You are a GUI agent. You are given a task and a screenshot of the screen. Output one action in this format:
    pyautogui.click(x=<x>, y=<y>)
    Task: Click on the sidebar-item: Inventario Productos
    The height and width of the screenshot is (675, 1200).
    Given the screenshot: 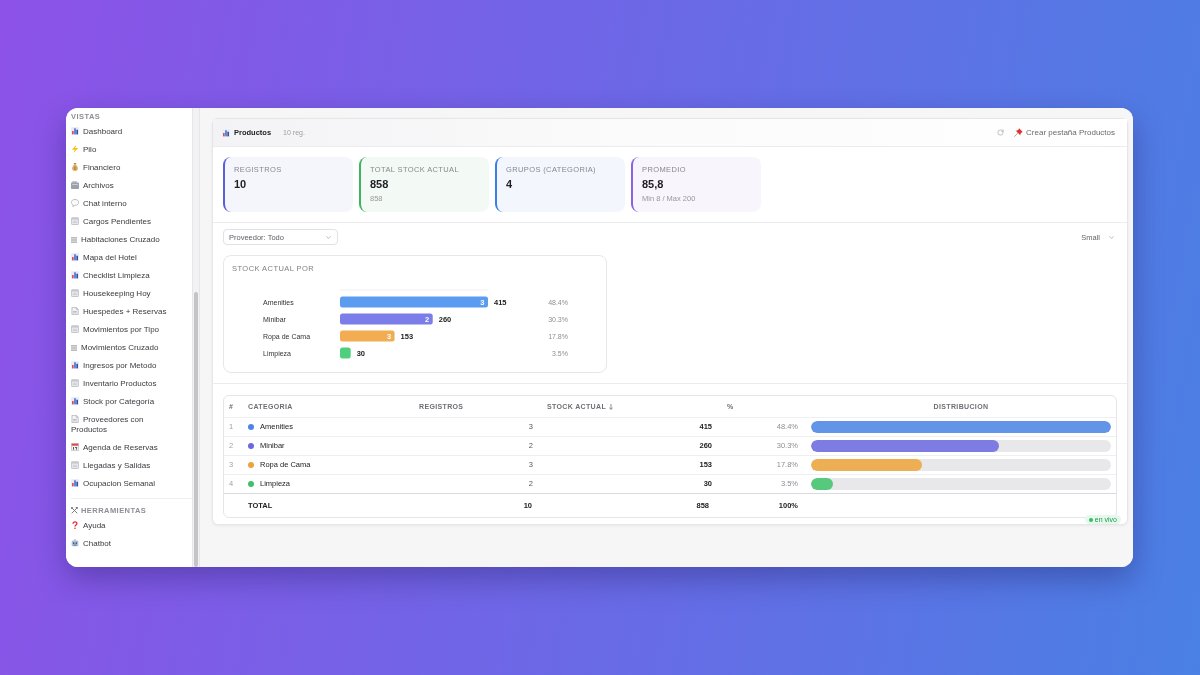 What is the action you would take?
    pyautogui.click(x=125, y=384)
    